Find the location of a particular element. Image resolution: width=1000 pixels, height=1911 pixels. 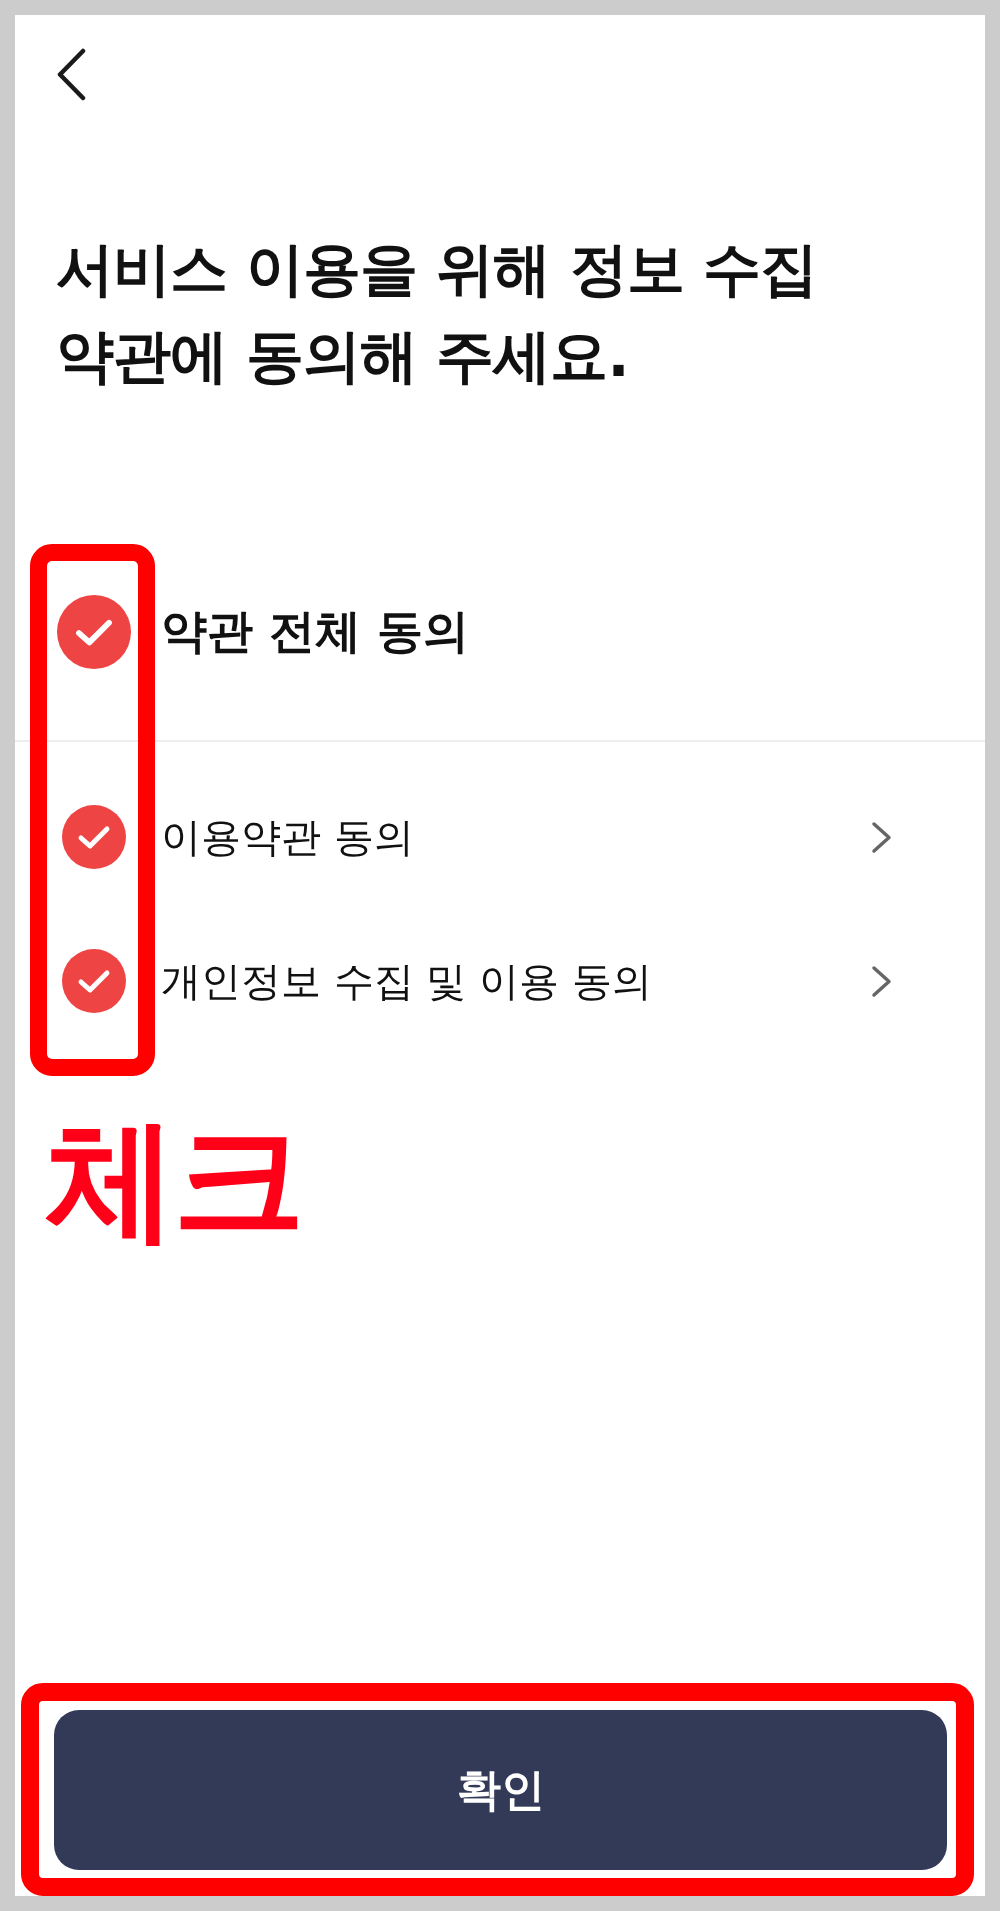

agreement-label: 개인정보 수집 및 이용 동의 is located at coordinates (407, 981).